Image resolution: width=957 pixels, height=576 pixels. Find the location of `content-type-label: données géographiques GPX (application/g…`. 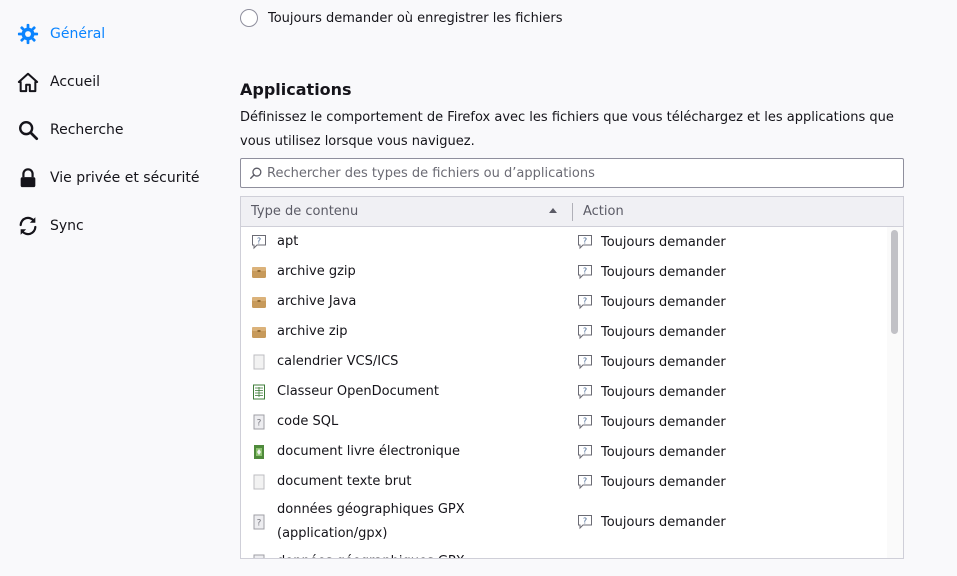

content-type-label: données géographiques GPX (application/g… is located at coordinates (371, 521).